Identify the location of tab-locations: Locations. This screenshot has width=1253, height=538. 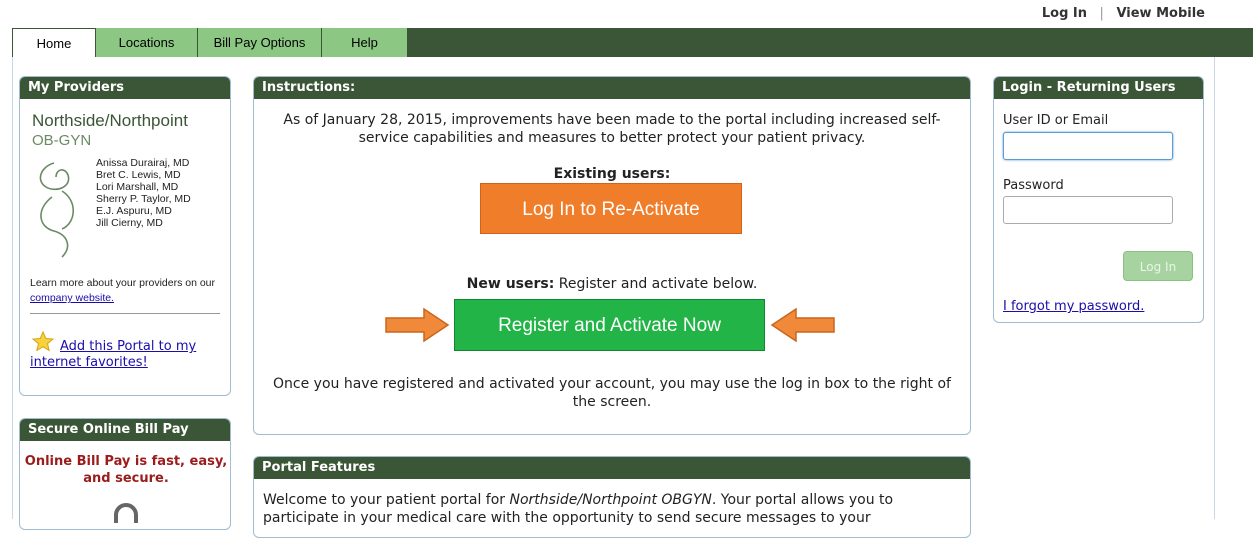
(147, 42).